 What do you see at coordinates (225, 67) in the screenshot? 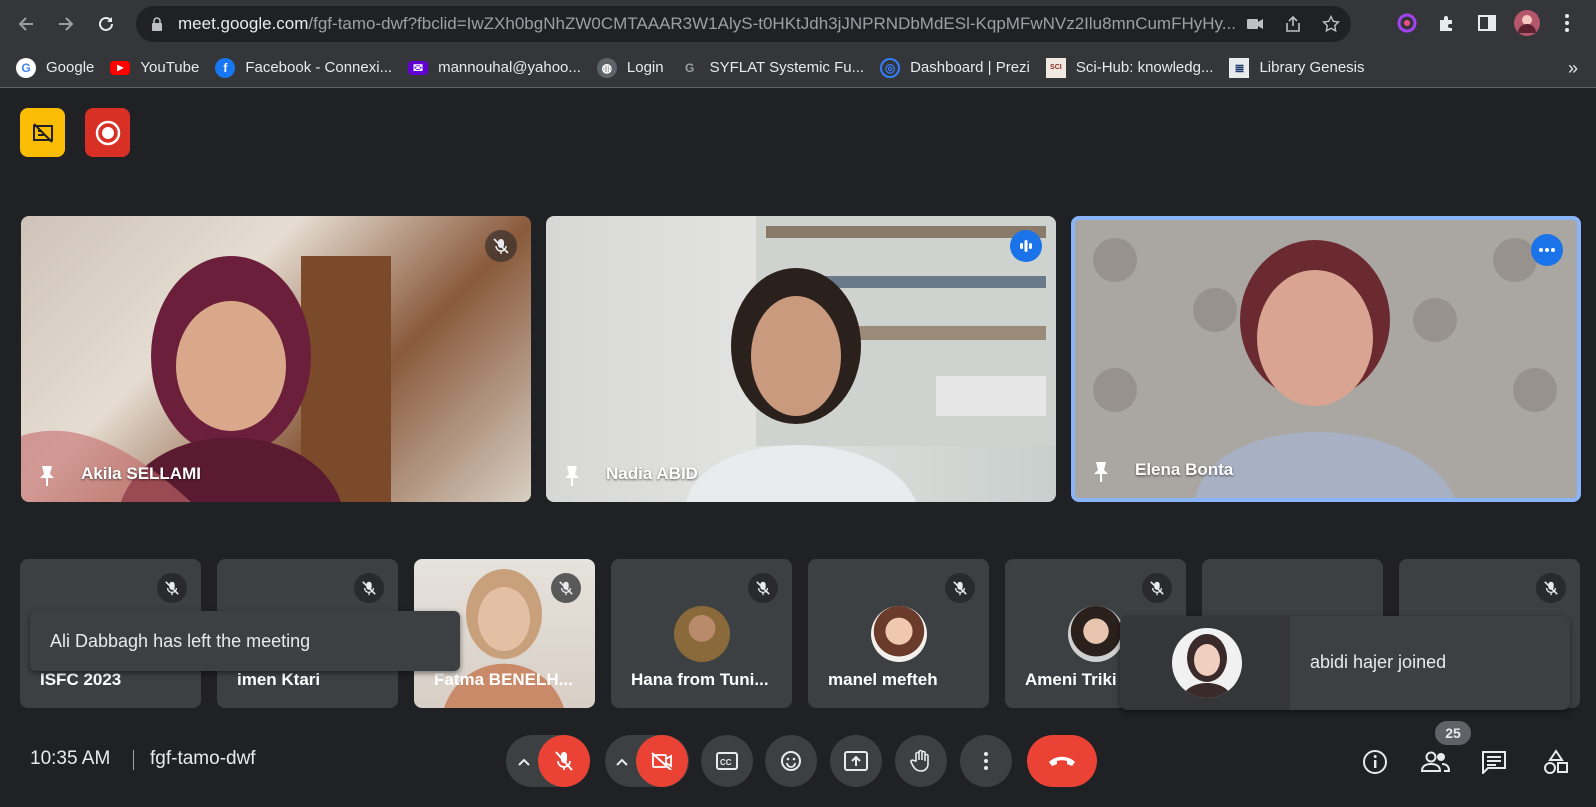
I see `facebook-icon: f` at bounding box center [225, 67].